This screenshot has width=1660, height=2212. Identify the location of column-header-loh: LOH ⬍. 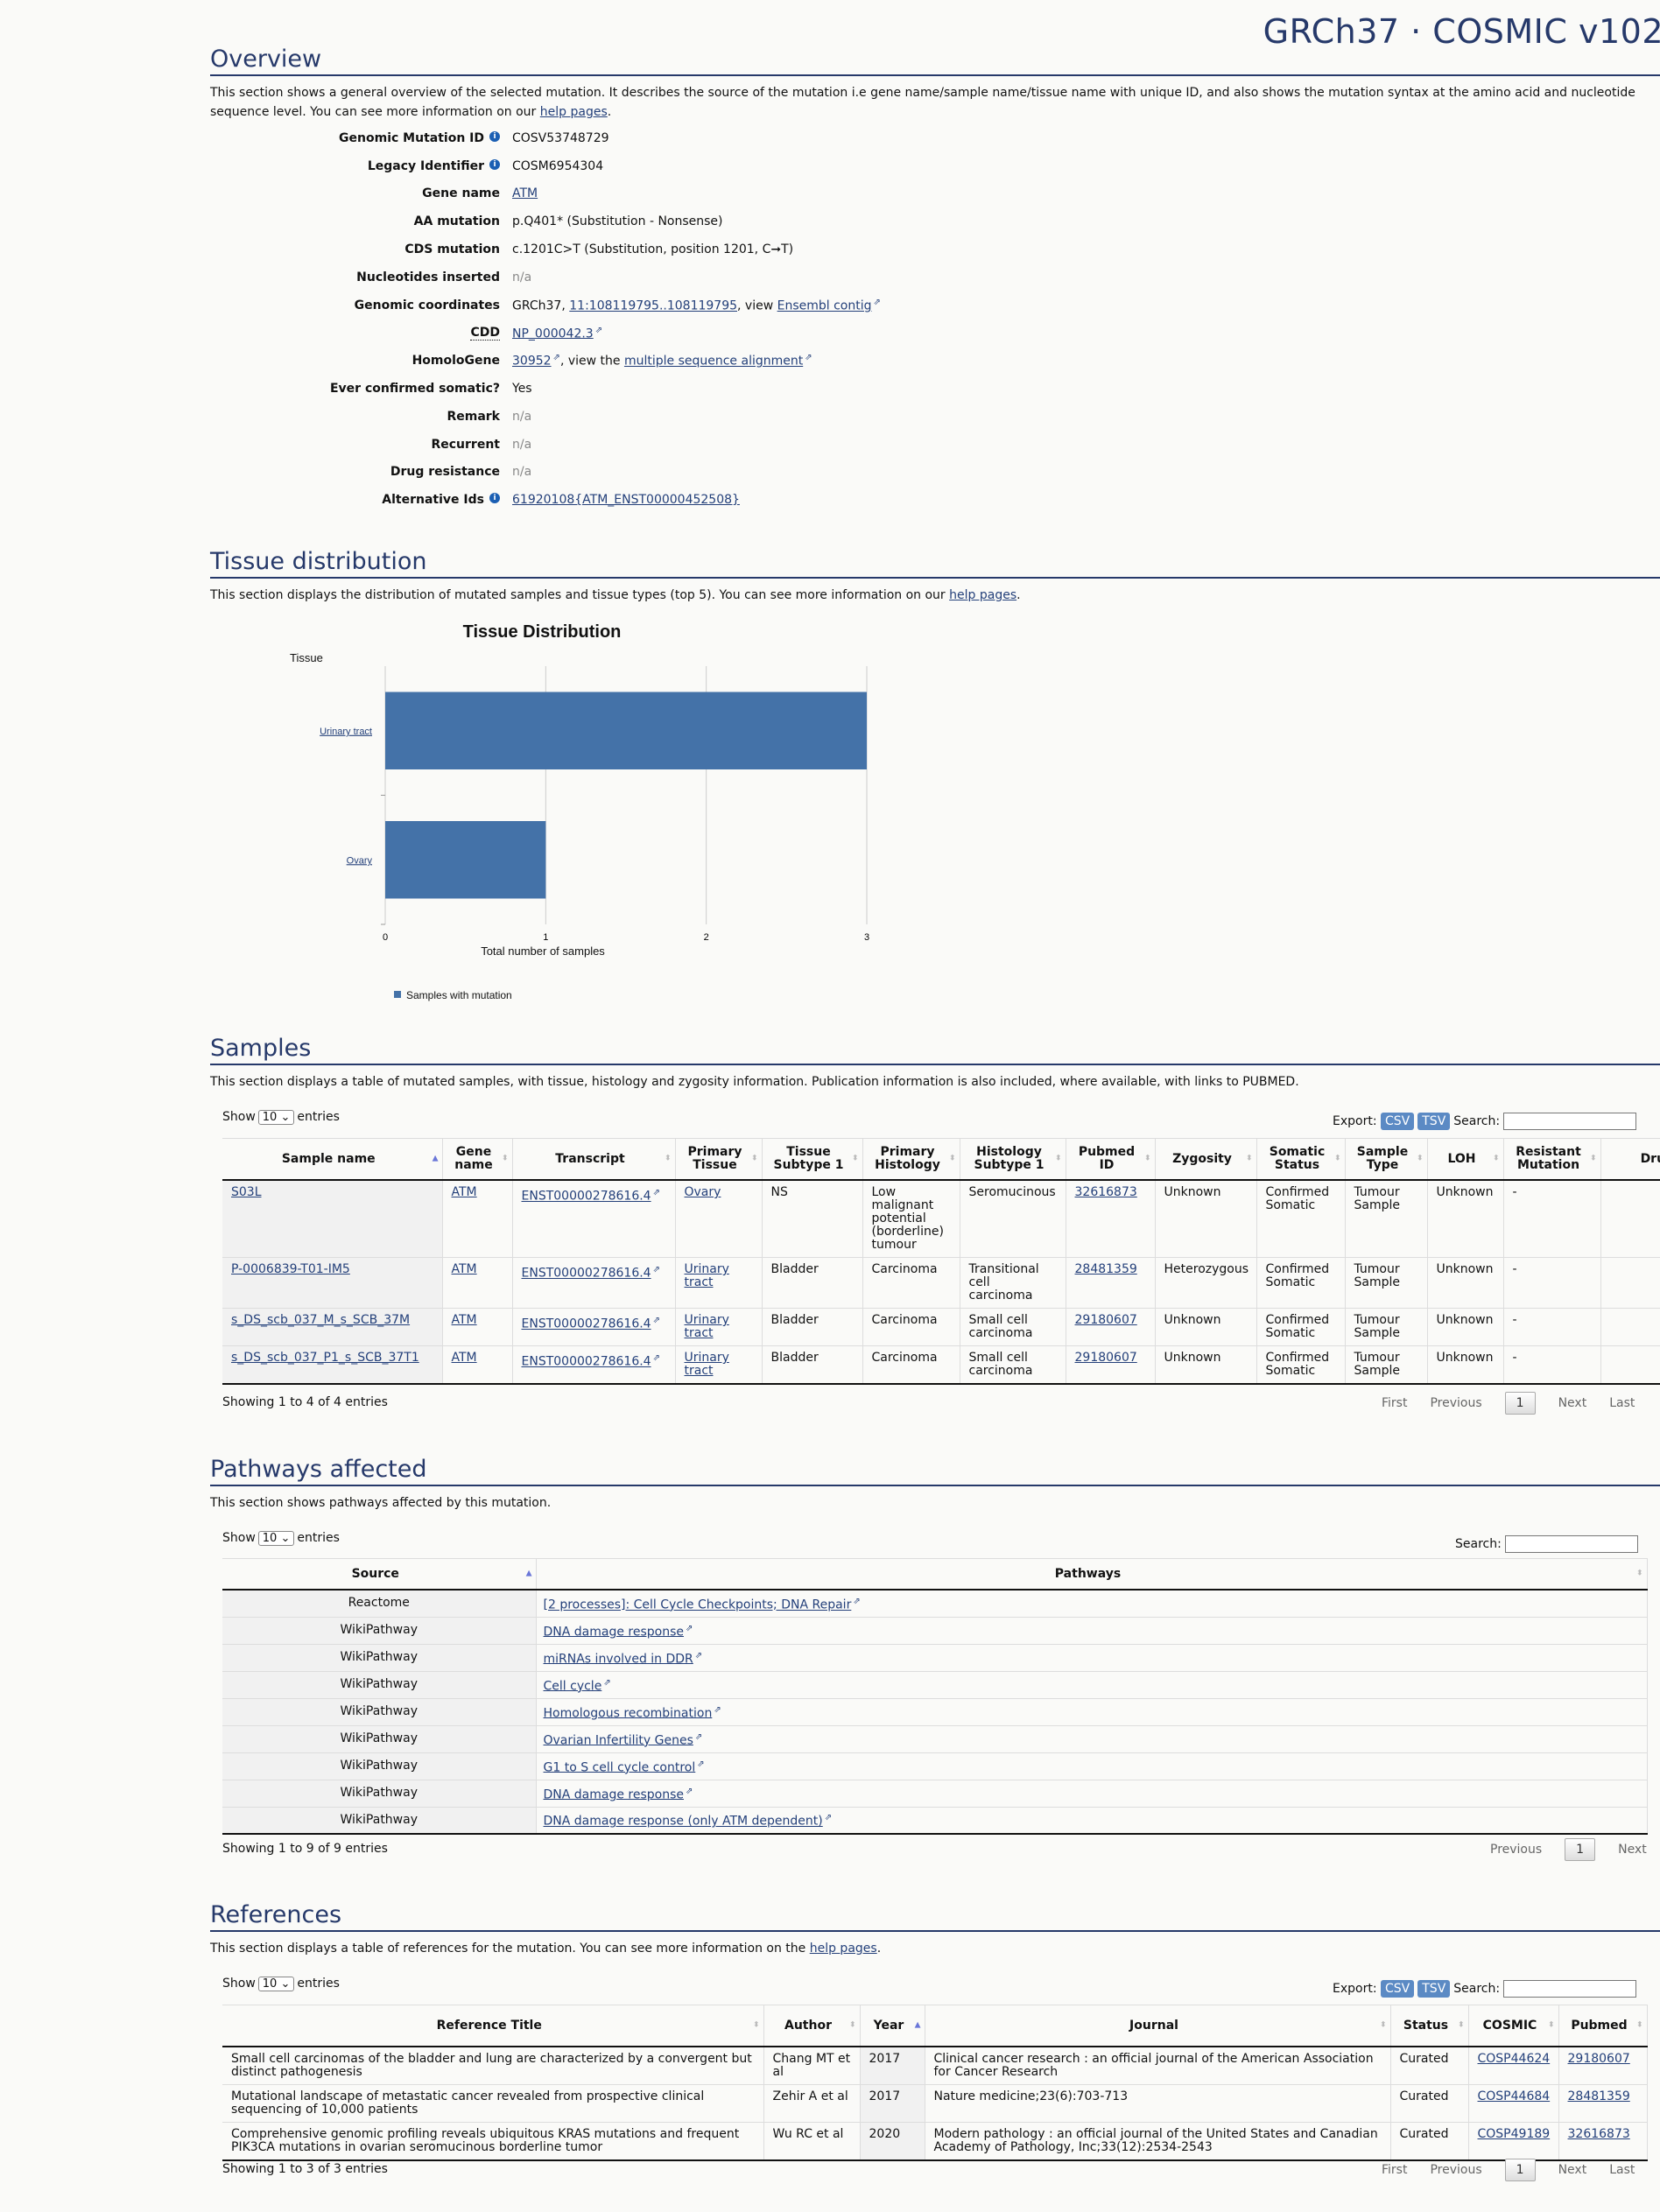
(1465, 1159).